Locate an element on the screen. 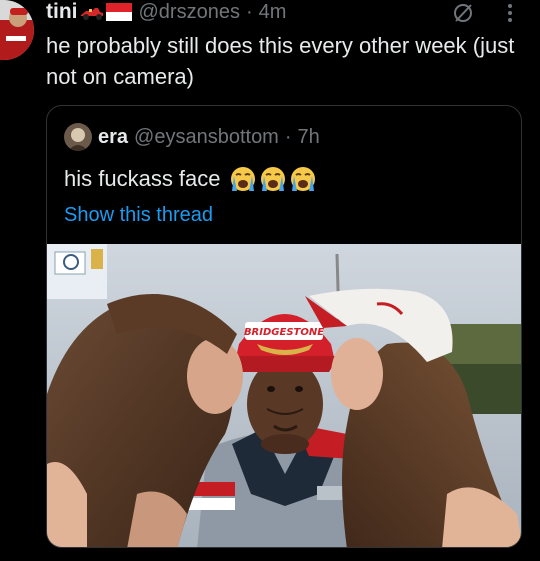  indonesia-flag-emoji-icon is located at coordinates (118, 12).